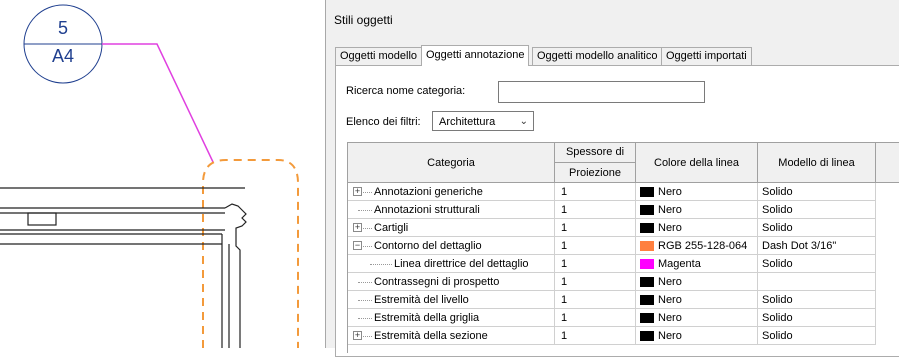 The height and width of the screenshot is (357, 899). What do you see at coordinates (363, 20) in the screenshot?
I see `dialog-title: Stili oggetti` at bounding box center [363, 20].